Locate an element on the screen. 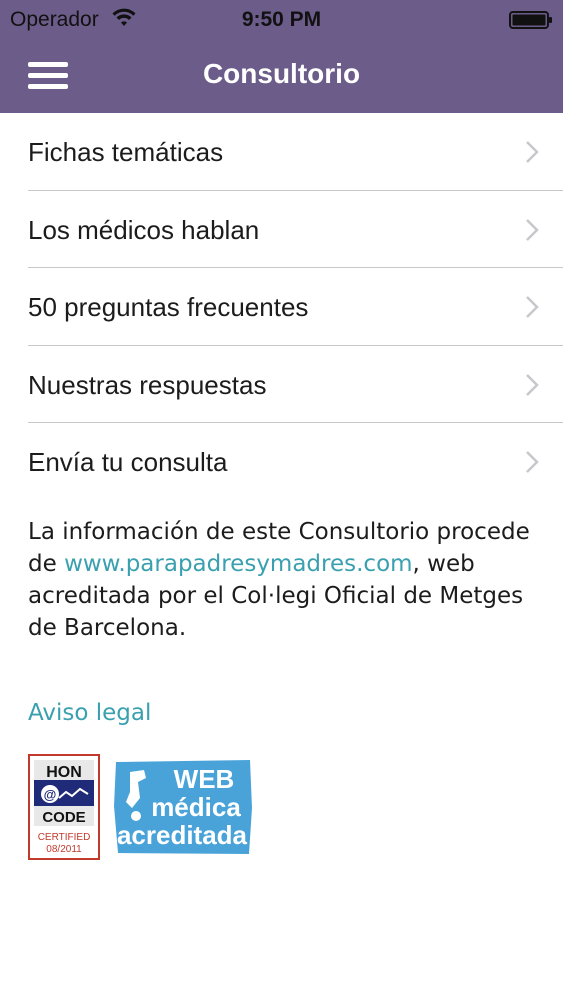  nav-bar: Consultorio is located at coordinates (281, 76).